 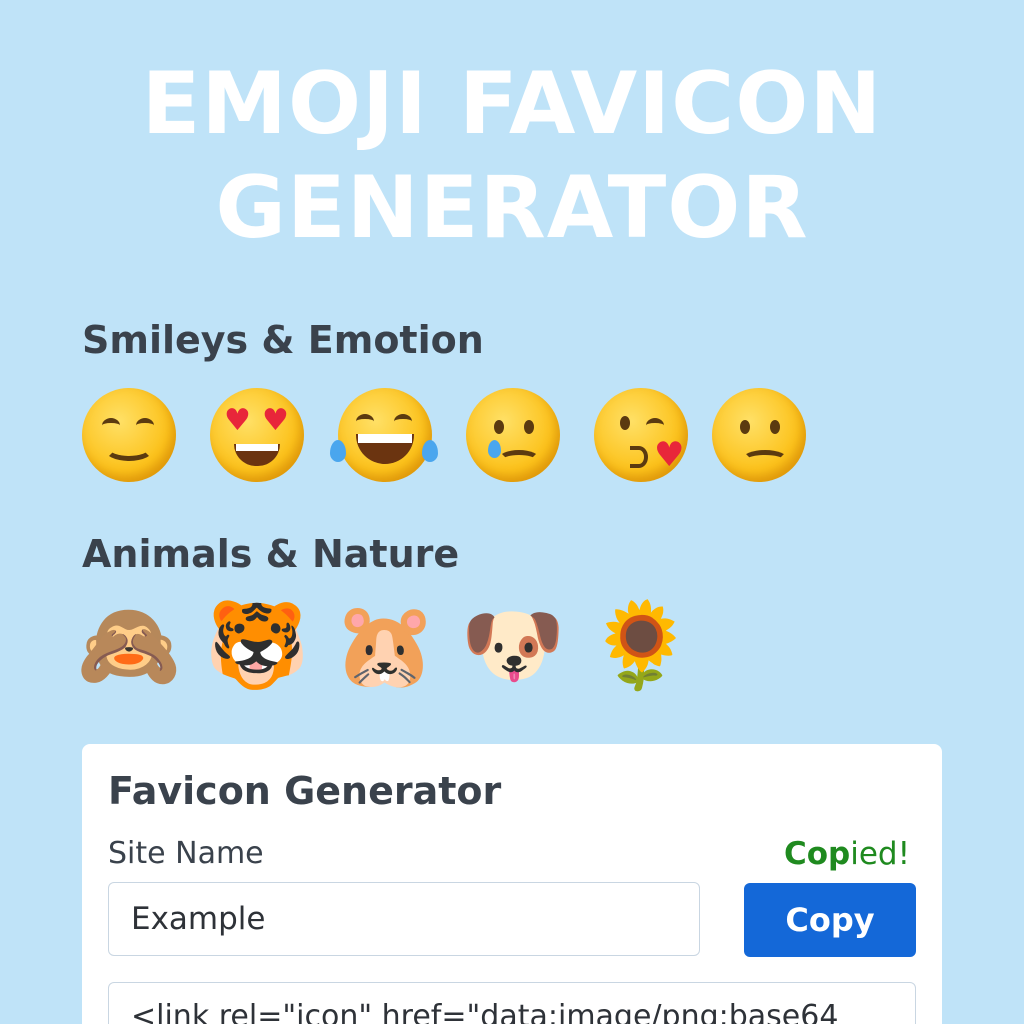 What do you see at coordinates (271, 554) in the screenshot?
I see `category-heading-animals: Animals & Nature` at bounding box center [271, 554].